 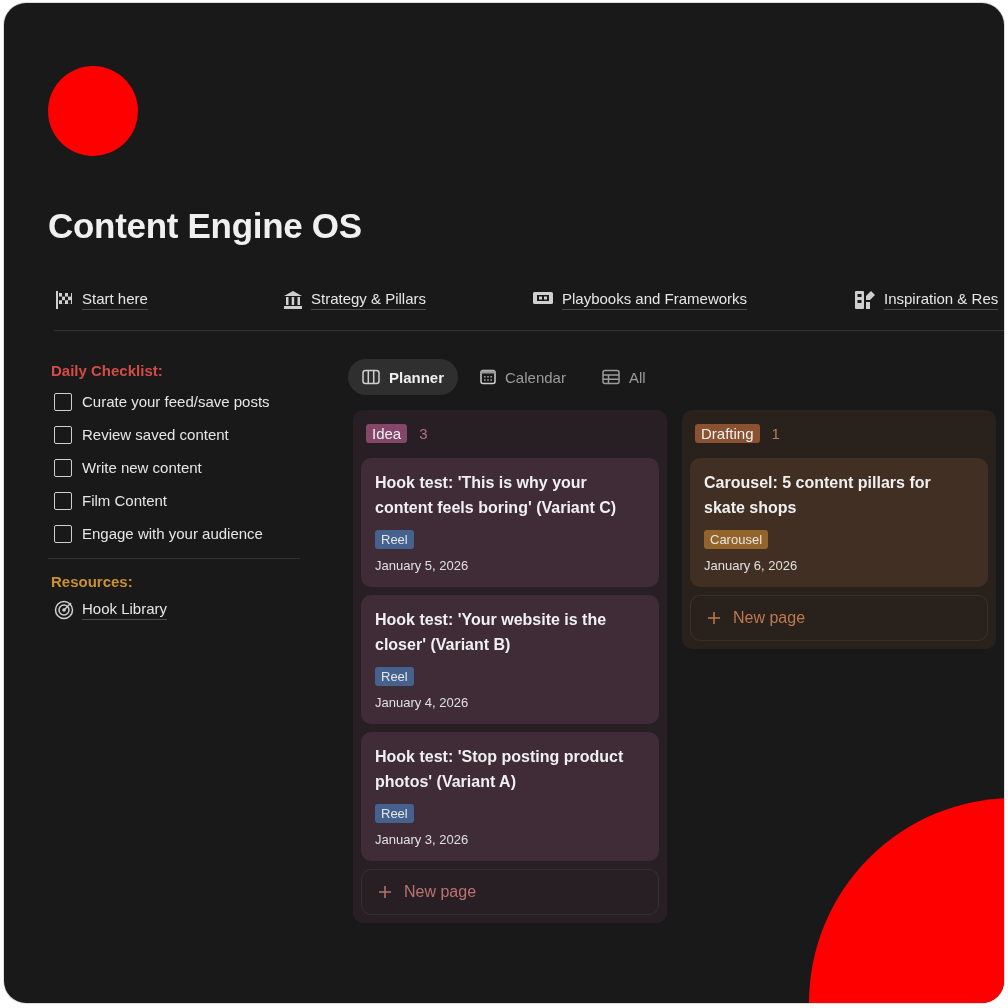 I want to click on checklist-item: Curate your feed/save posts, so click(x=176, y=401).